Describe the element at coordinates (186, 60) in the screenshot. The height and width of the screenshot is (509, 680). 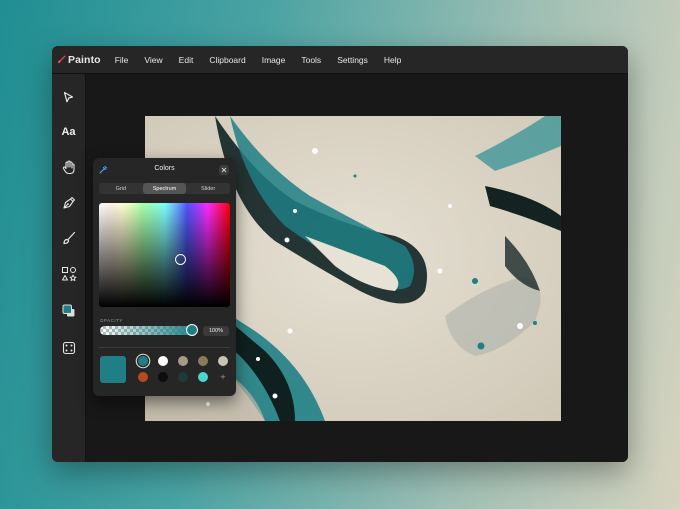
I see `menu-edit: Edit` at that location.